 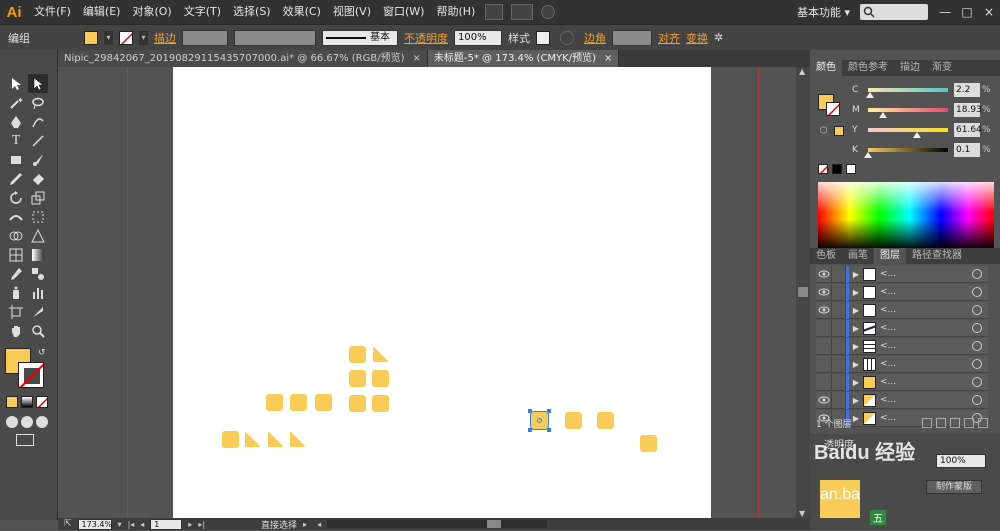 What do you see at coordinates (718, 37) in the screenshot?
I see `isolate-icon: ✲` at bounding box center [718, 37].